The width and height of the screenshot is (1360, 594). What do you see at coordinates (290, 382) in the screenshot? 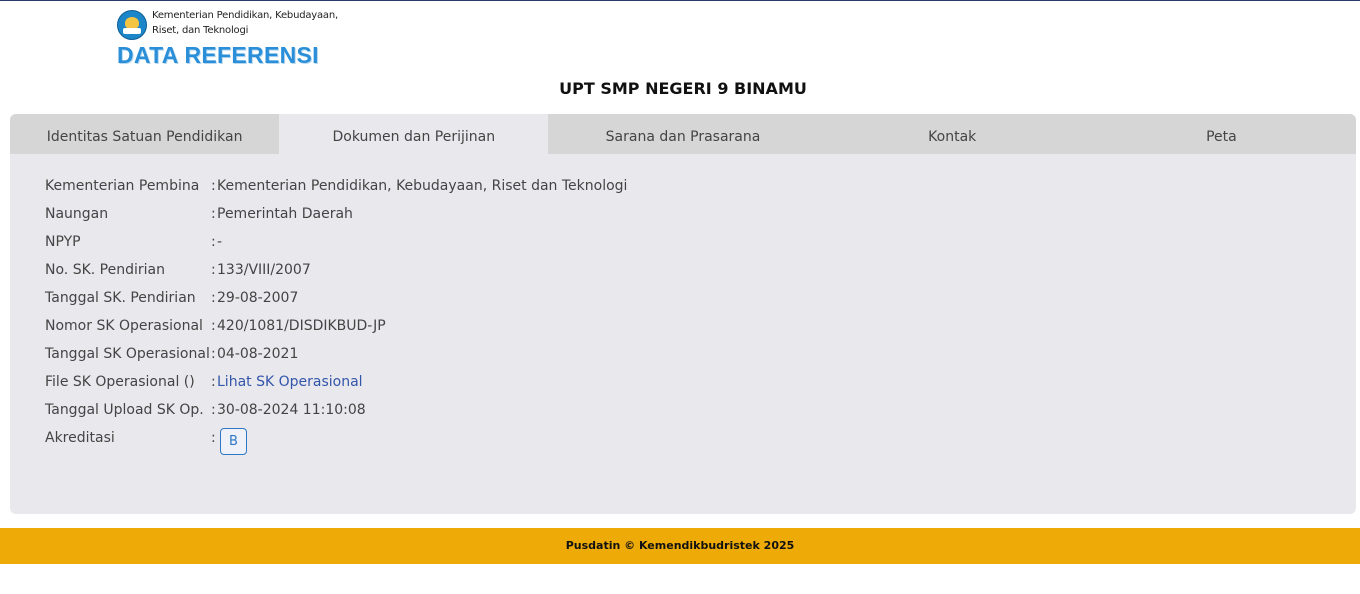
I see `view-sk-operasional-link: Lihat SK Operasional` at bounding box center [290, 382].